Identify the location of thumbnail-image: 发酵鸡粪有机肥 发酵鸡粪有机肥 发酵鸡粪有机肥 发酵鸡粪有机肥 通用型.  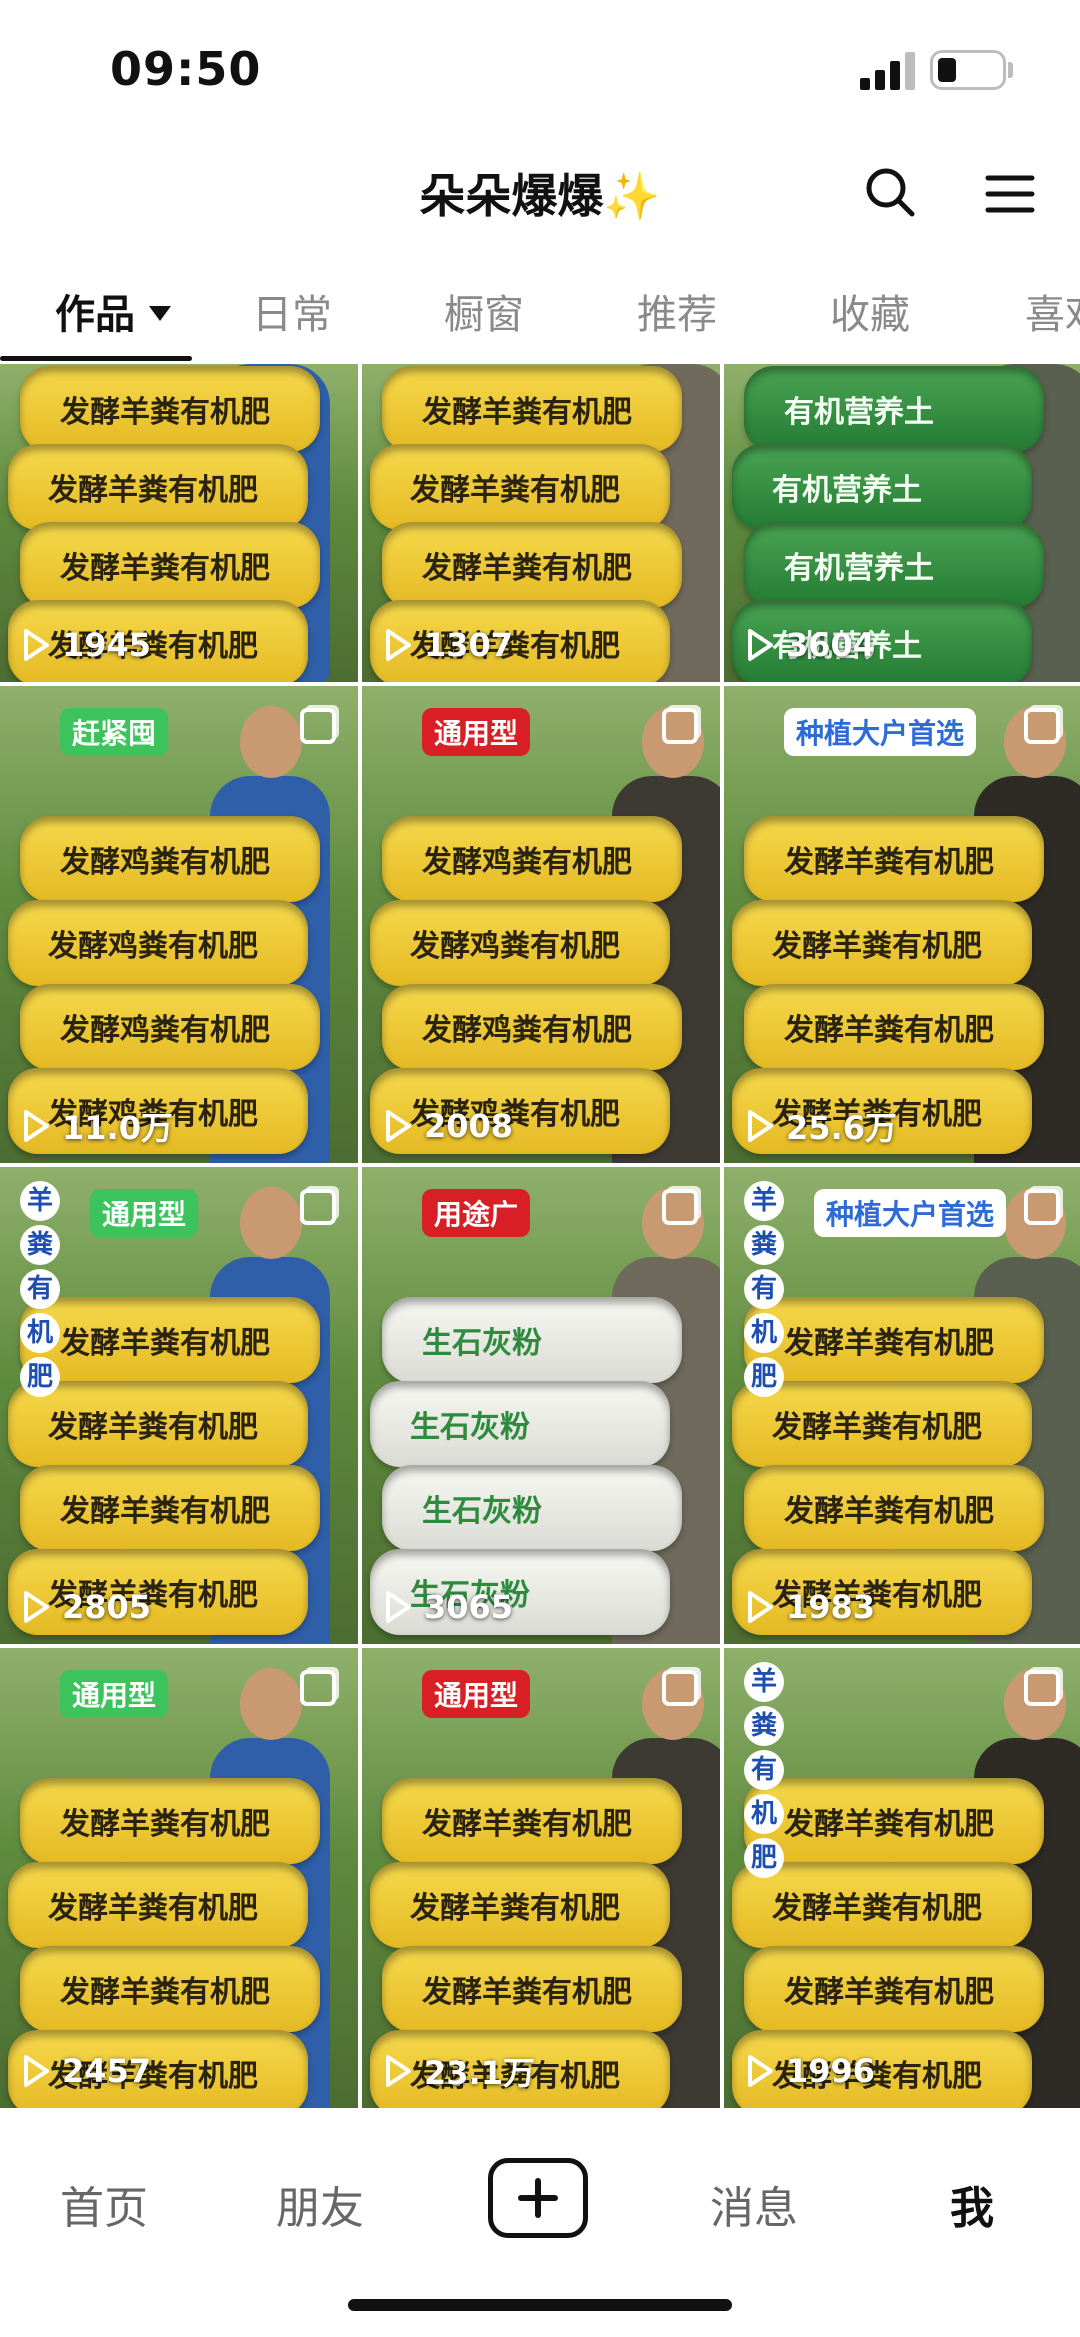
(541, 924).